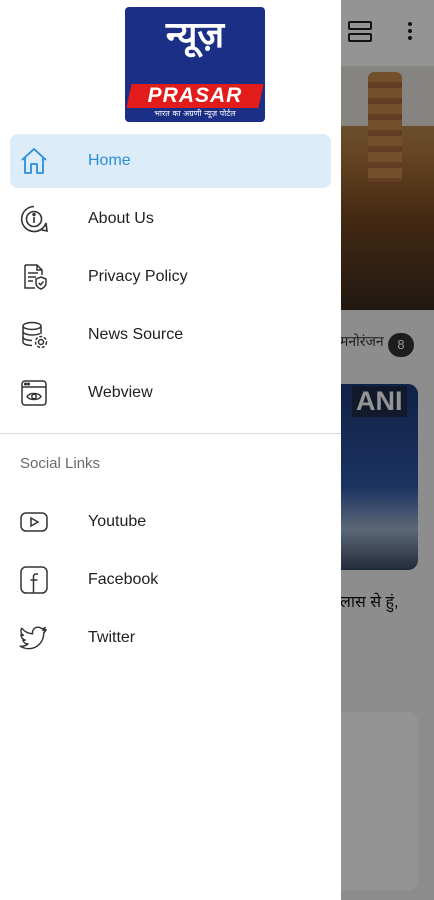  What do you see at coordinates (170, 522) in the screenshot?
I see `menu-item-youtube: Youtube` at bounding box center [170, 522].